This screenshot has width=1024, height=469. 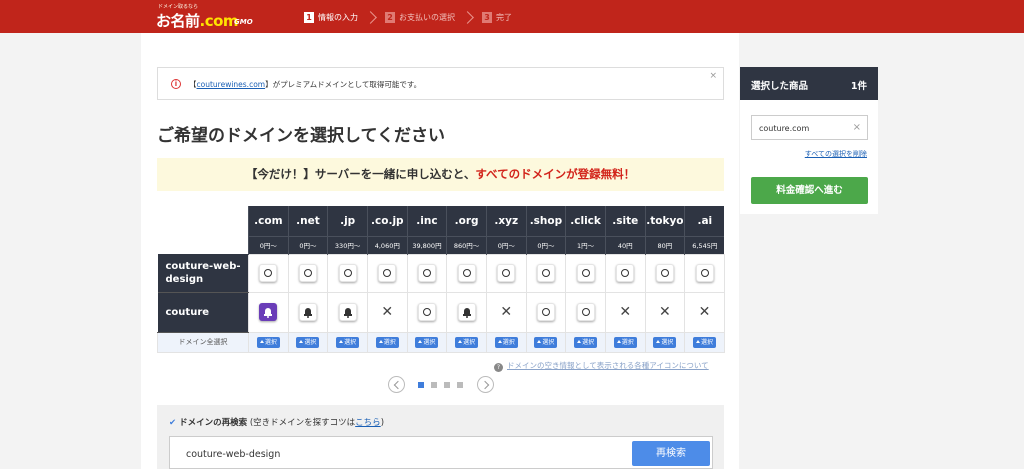 I want to click on tld-header: .click, so click(x=585, y=221).